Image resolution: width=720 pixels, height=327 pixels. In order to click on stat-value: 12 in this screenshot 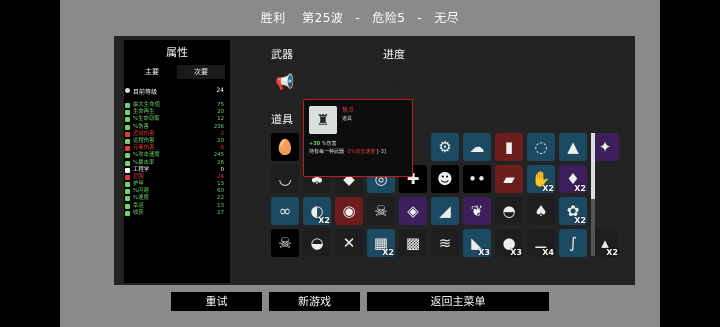, I will do `click(220, 119)`.